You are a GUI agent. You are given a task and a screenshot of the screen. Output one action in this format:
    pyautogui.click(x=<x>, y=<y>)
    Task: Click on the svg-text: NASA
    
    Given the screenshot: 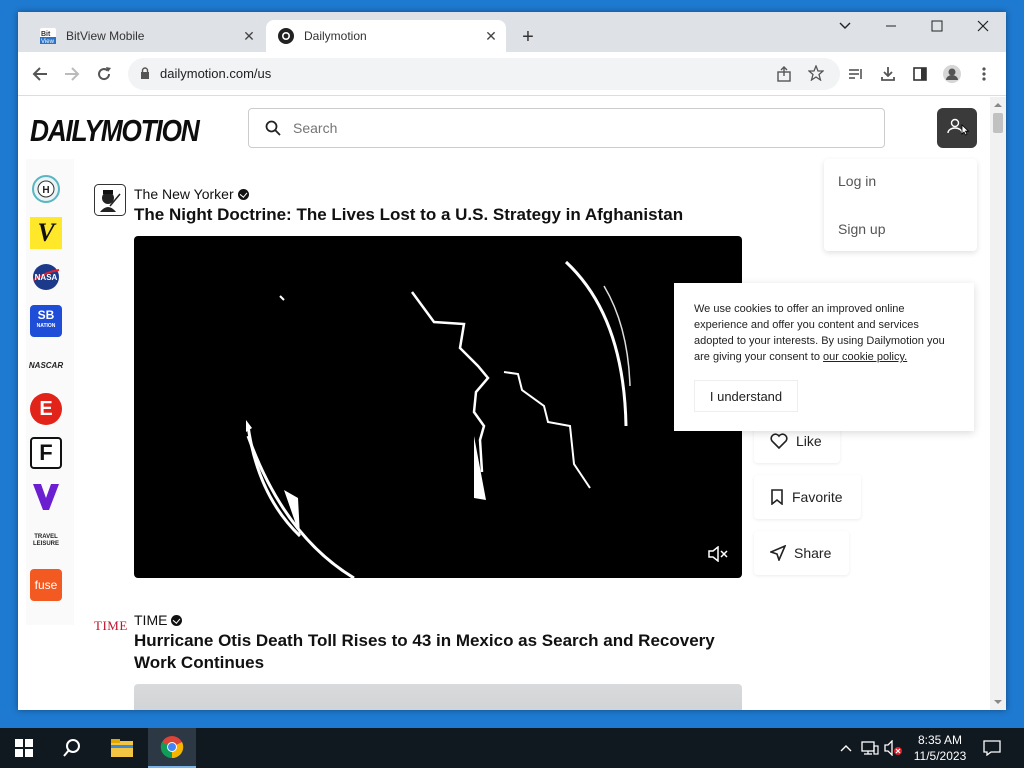 What is the action you would take?
    pyautogui.click(x=46, y=277)
    